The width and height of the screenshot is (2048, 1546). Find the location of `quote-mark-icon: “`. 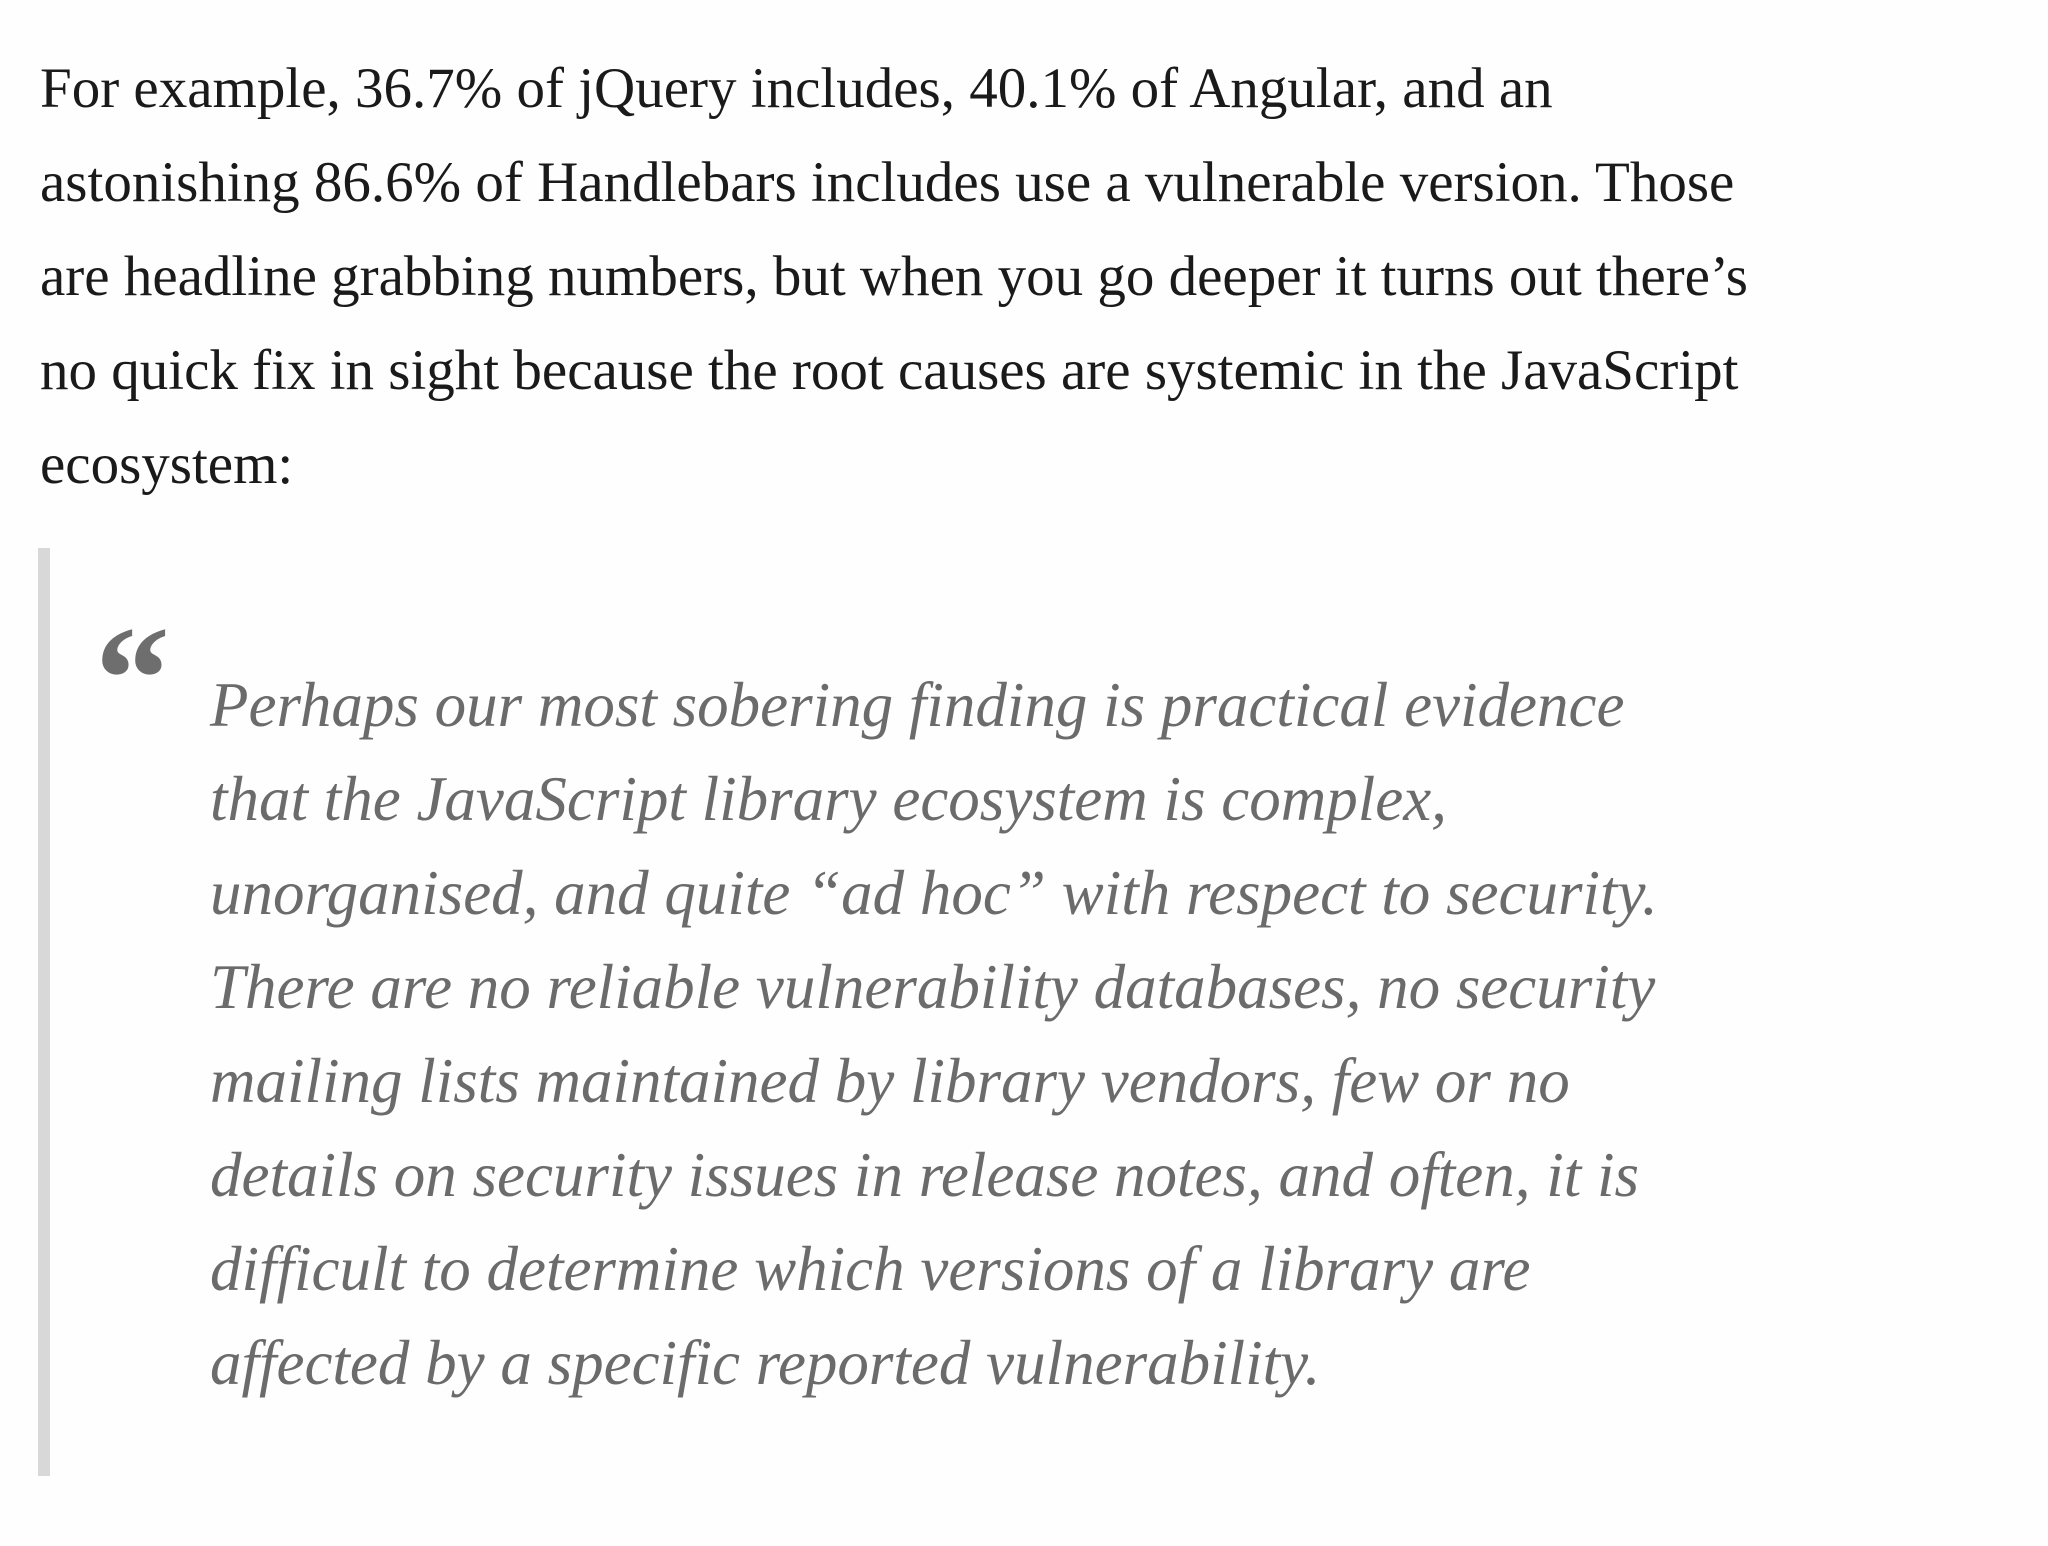

quote-mark-icon: “ is located at coordinates (132, 679).